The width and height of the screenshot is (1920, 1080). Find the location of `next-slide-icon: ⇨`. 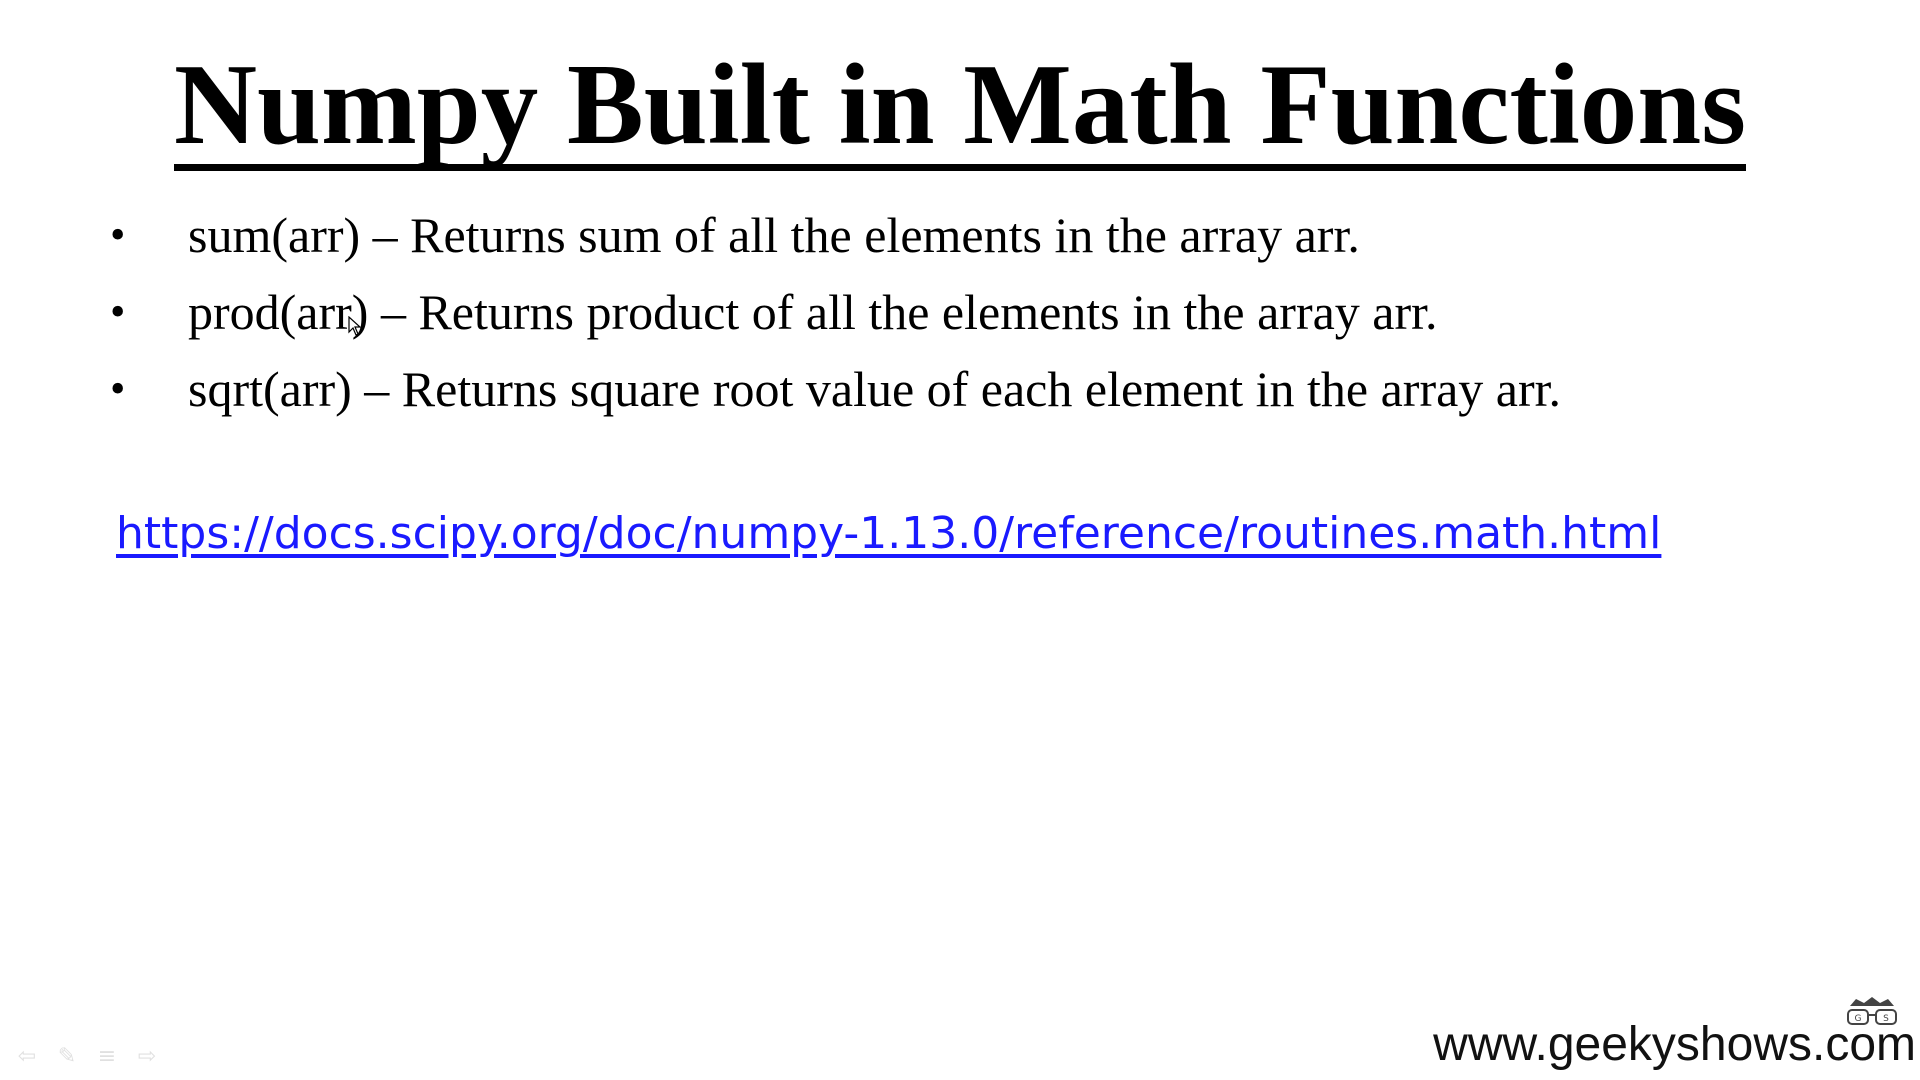

next-slide-icon: ⇨ is located at coordinates (147, 1057).